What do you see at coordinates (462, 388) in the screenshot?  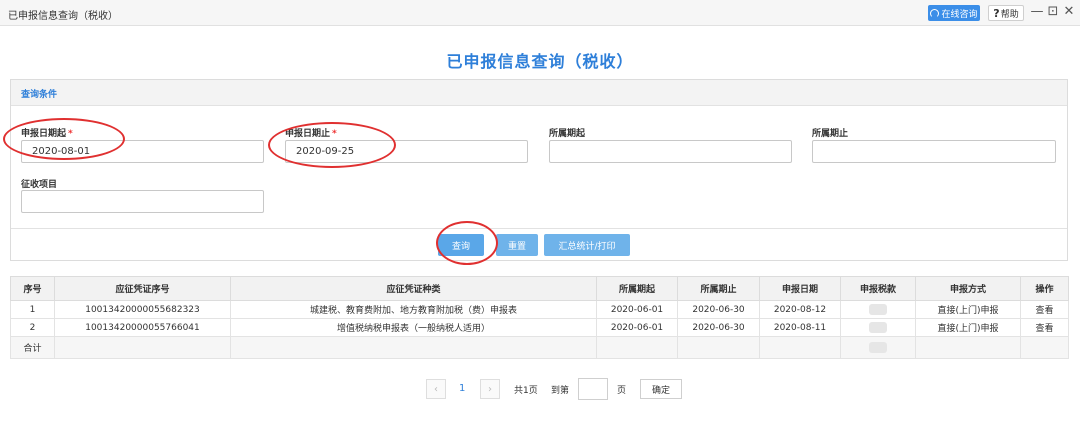 I see `current-page: 1` at bounding box center [462, 388].